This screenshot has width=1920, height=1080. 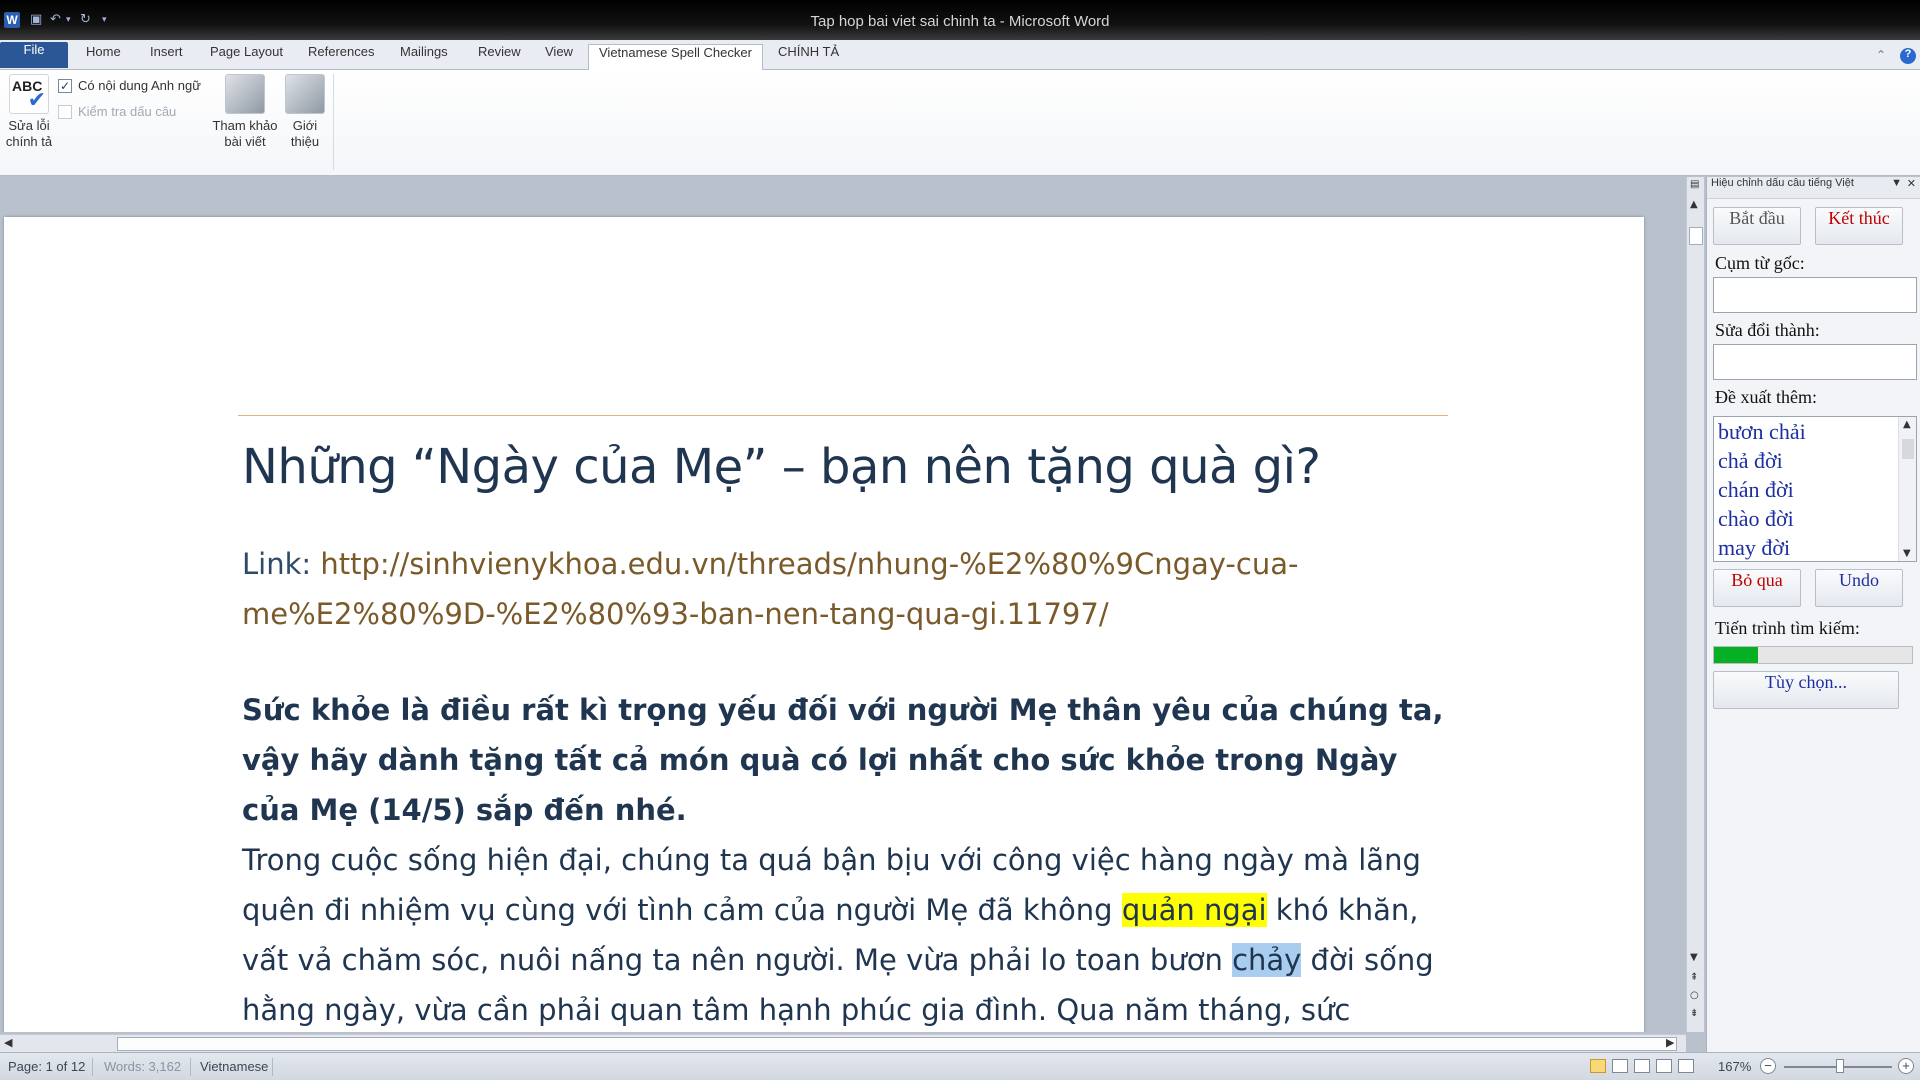 What do you see at coordinates (245, 141) in the screenshot?
I see `reference-label-2: bài viết` at bounding box center [245, 141].